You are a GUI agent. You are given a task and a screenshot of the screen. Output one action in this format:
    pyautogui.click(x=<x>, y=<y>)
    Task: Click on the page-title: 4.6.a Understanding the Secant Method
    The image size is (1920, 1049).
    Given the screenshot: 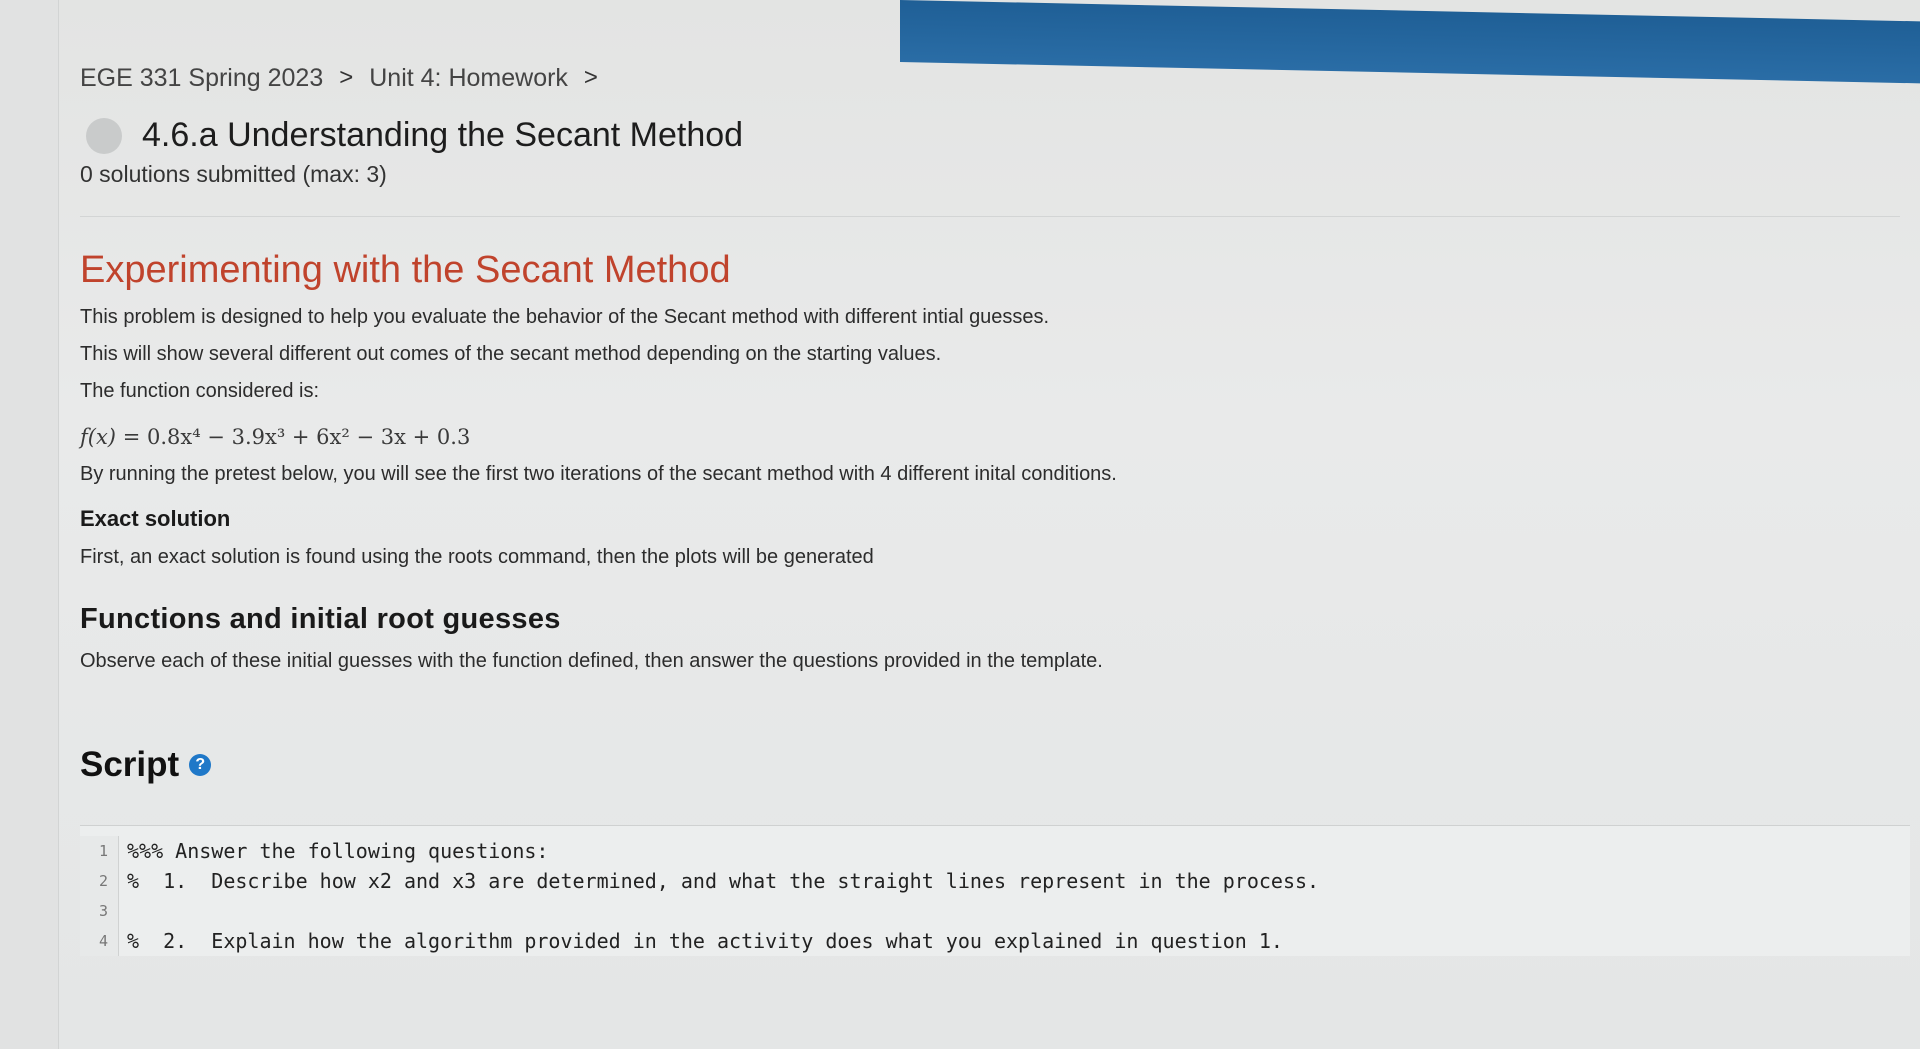 What is the action you would take?
    pyautogui.click(x=443, y=135)
    